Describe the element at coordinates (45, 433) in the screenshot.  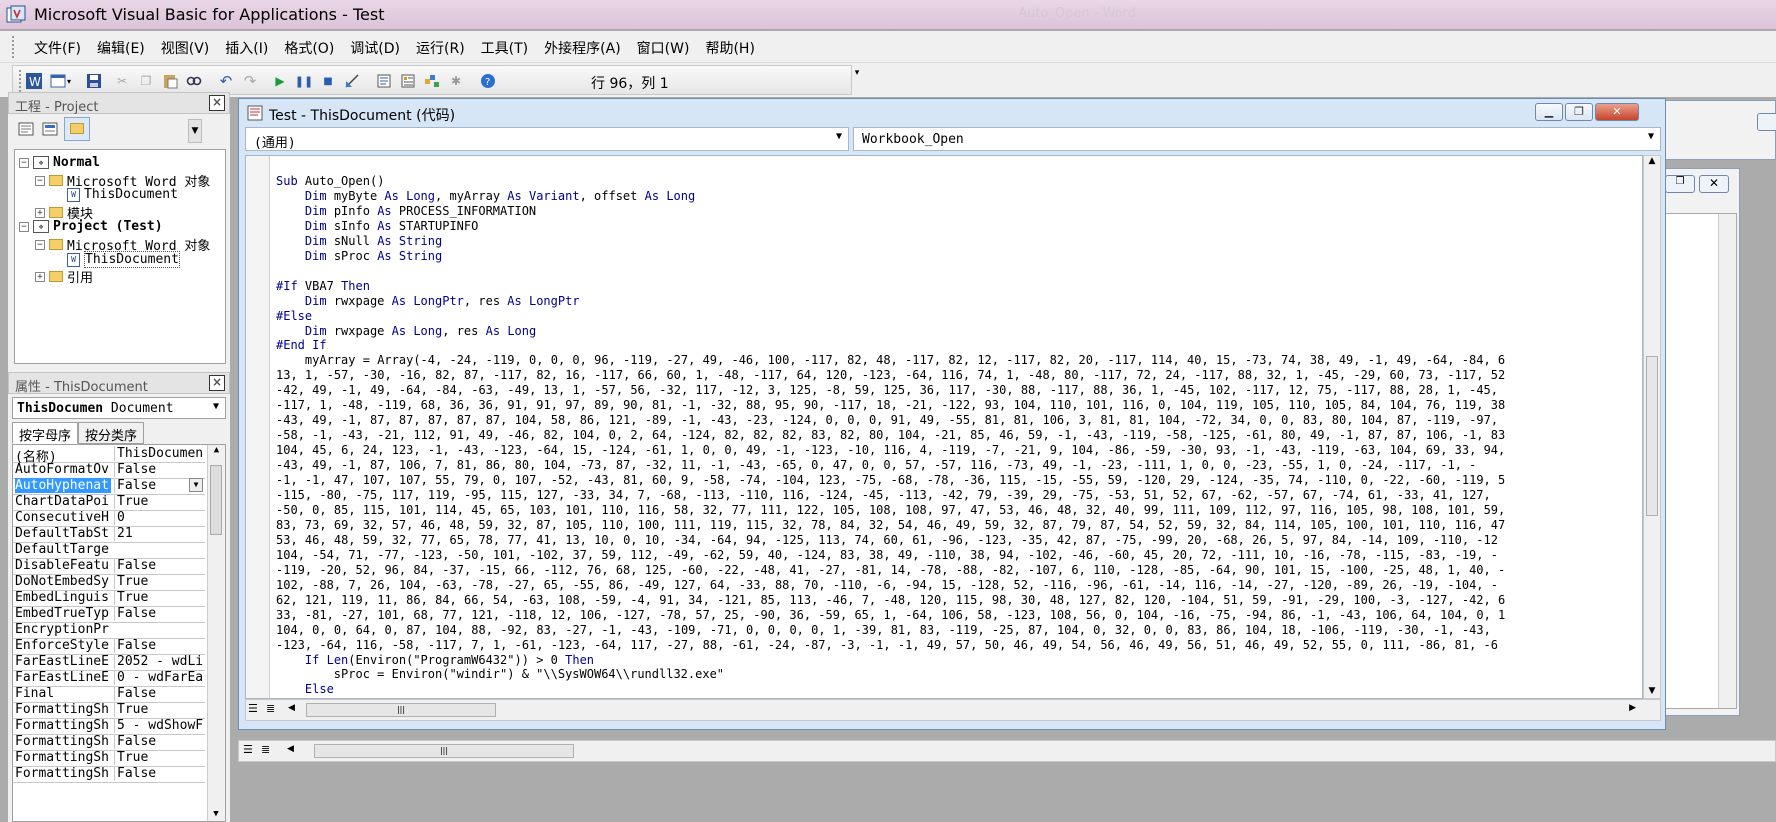
I see `tab-alphabetic: 按字母序` at that location.